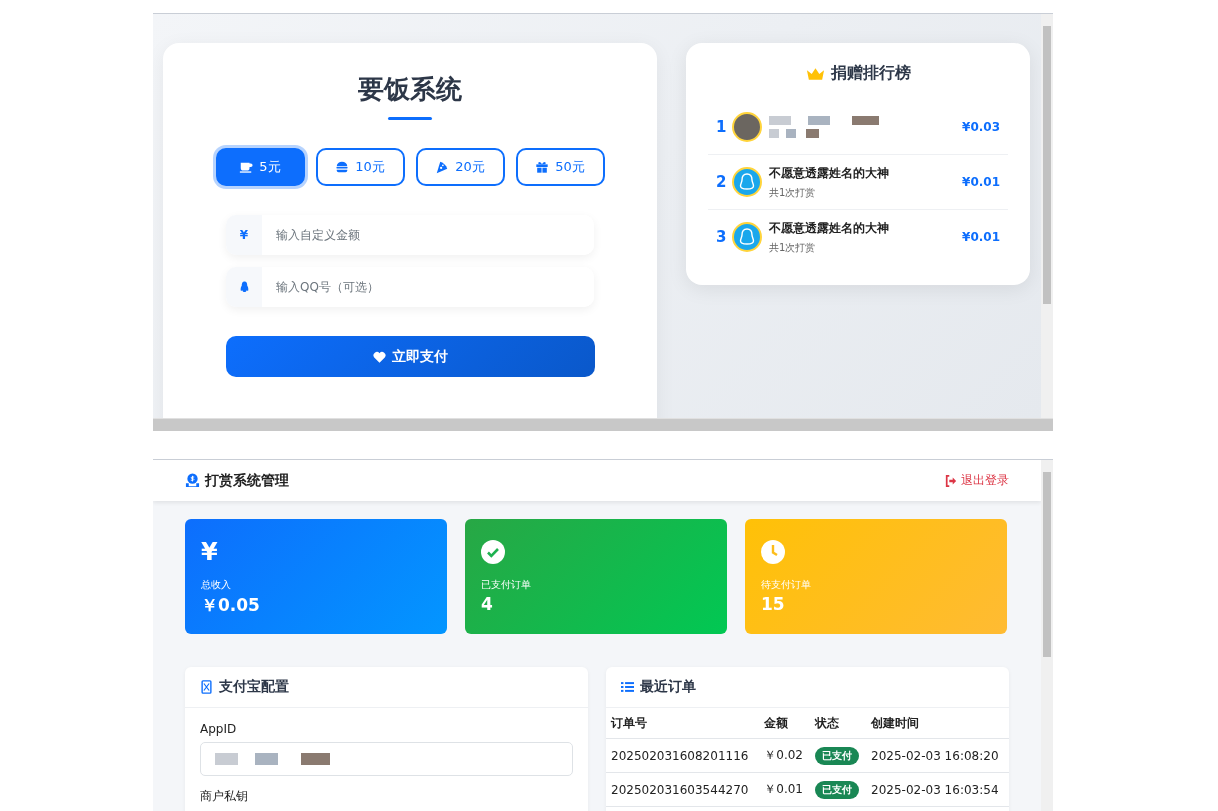 The image size is (1218, 811). What do you see at coordinates (683, 755) in the screenshot?
I see `table-cell: 202502031608201116` at bounding box center [683, 755].